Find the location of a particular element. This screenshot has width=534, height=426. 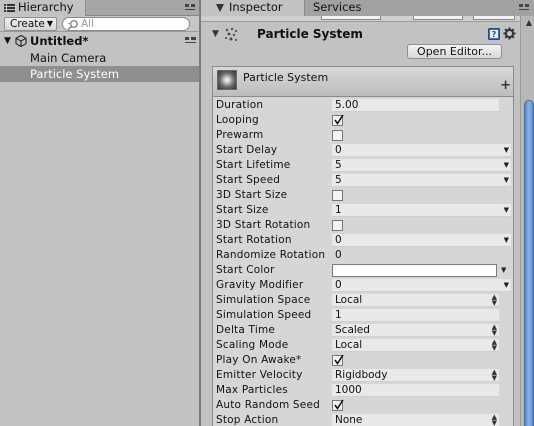

hierarchy-item-main-camera: Main Camera is located at coordinates (99, 58).